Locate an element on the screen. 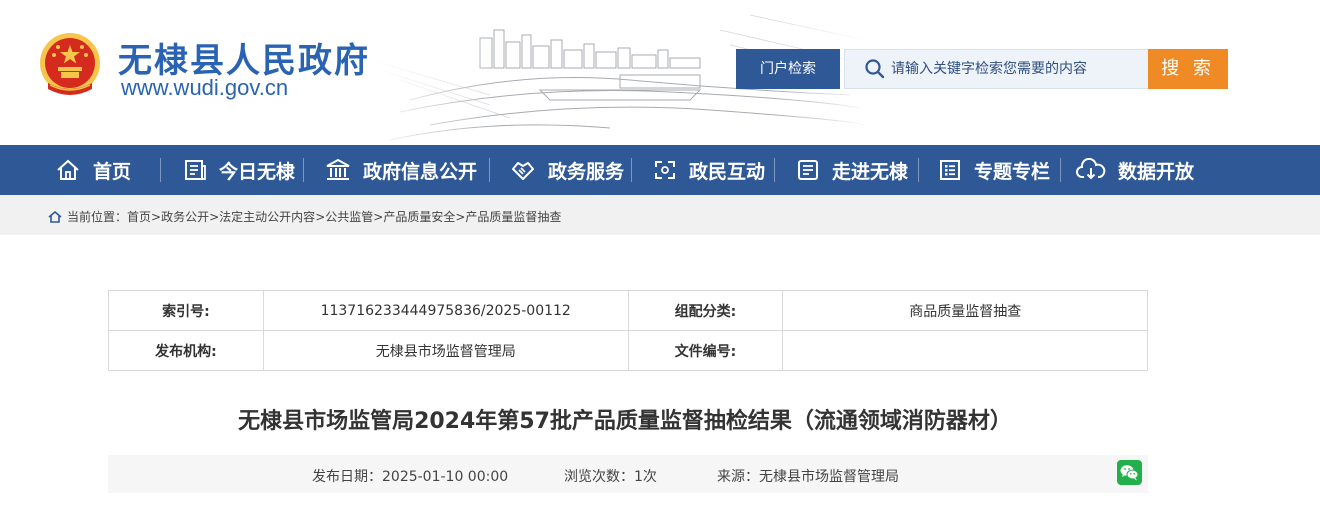  nav-item-gov-info: 政府信息公开 is located at coordinates (401, 170).